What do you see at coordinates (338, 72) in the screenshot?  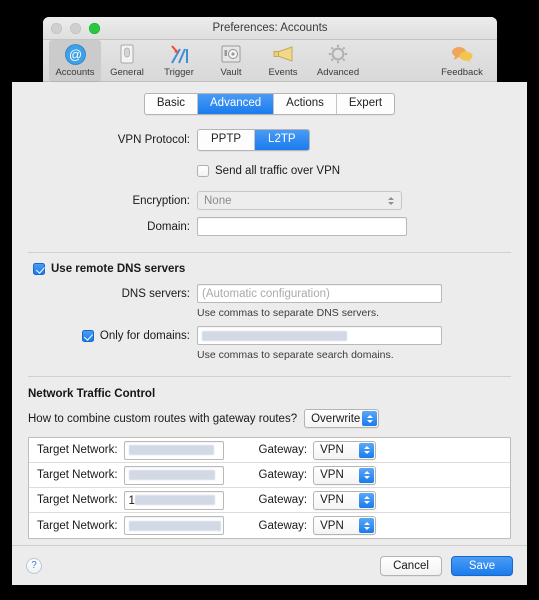 I see `toolbar-label-advanced: Advanced` at bounding box center [338, 72].